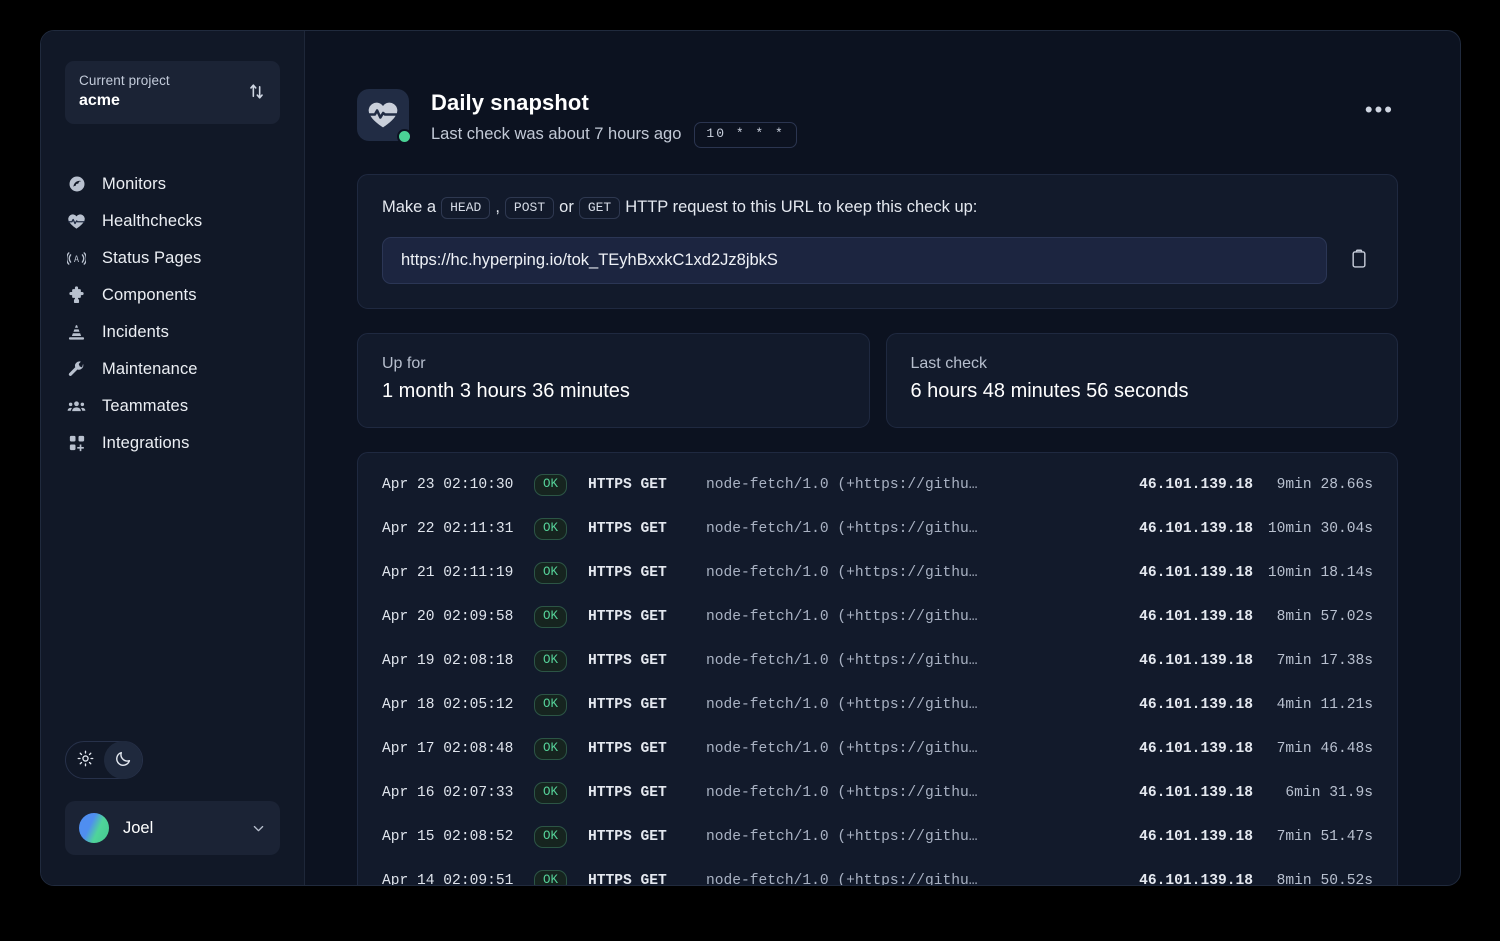  Describe the element at coordinates (448, 836) in the screenshot. I see `log-time: Apr 15 02:08:52` at that location.